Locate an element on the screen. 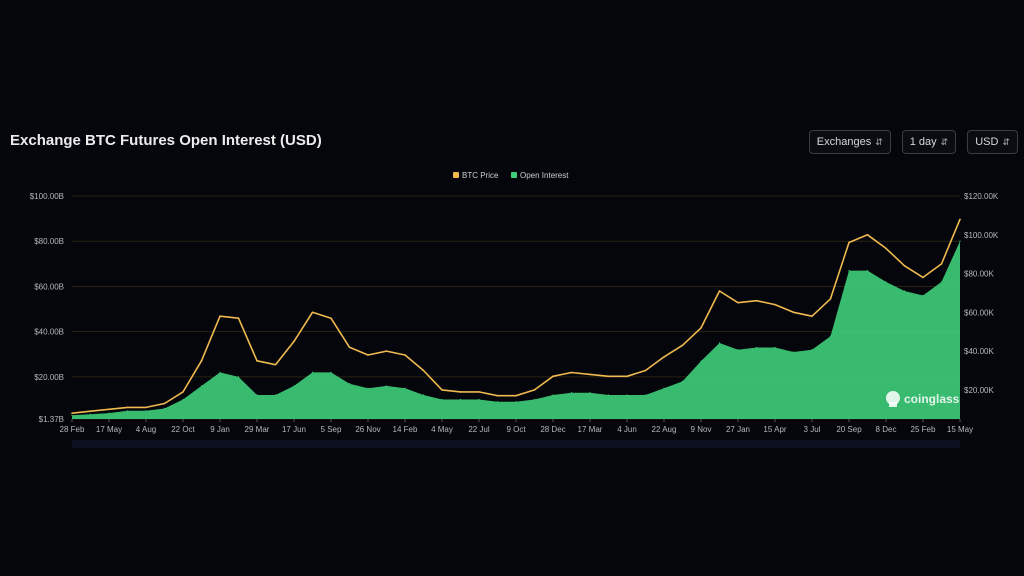 The width and height of the screenshot is (1024, 576). x-tick-label: 4 Jun is located at coordinates (627, 429).